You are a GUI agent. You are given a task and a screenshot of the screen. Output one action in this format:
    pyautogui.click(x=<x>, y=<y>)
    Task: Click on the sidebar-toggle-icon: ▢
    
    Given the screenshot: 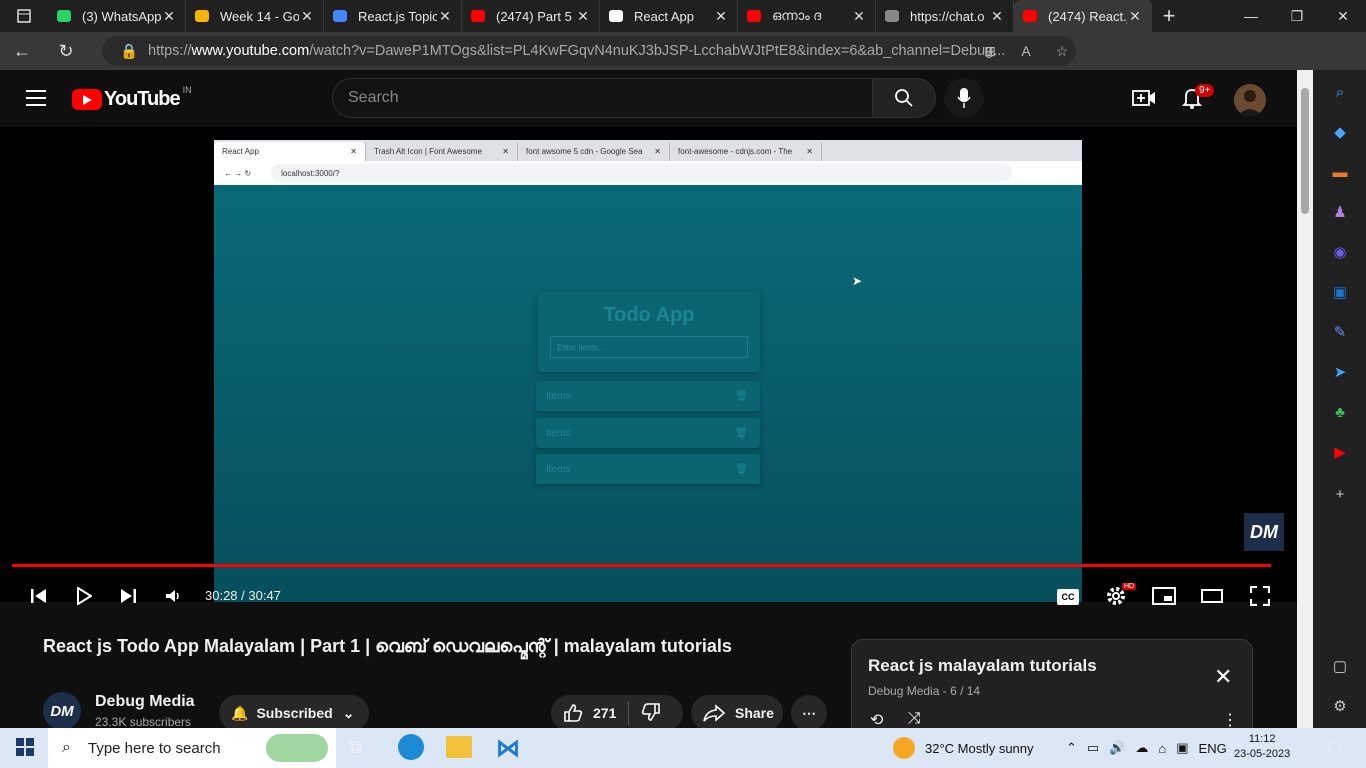 What is the action you would take?
    pyautogui.click(x=1340, y=666)
    